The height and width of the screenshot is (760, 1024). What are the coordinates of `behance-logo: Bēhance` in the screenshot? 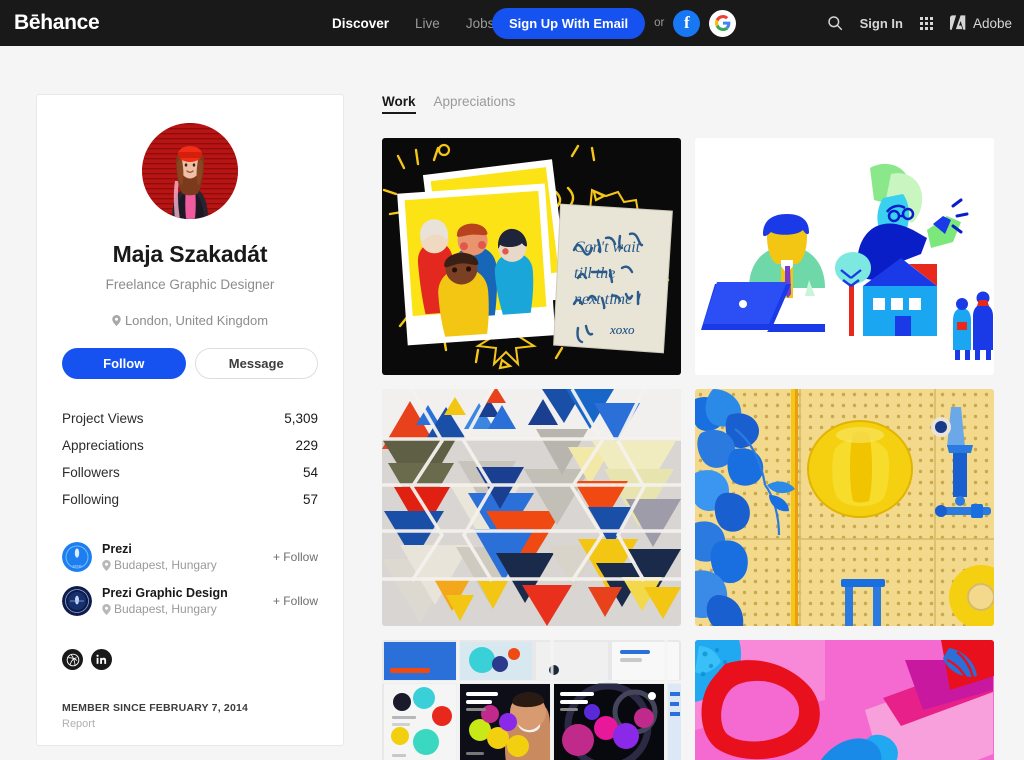 It's located at (57, 23).